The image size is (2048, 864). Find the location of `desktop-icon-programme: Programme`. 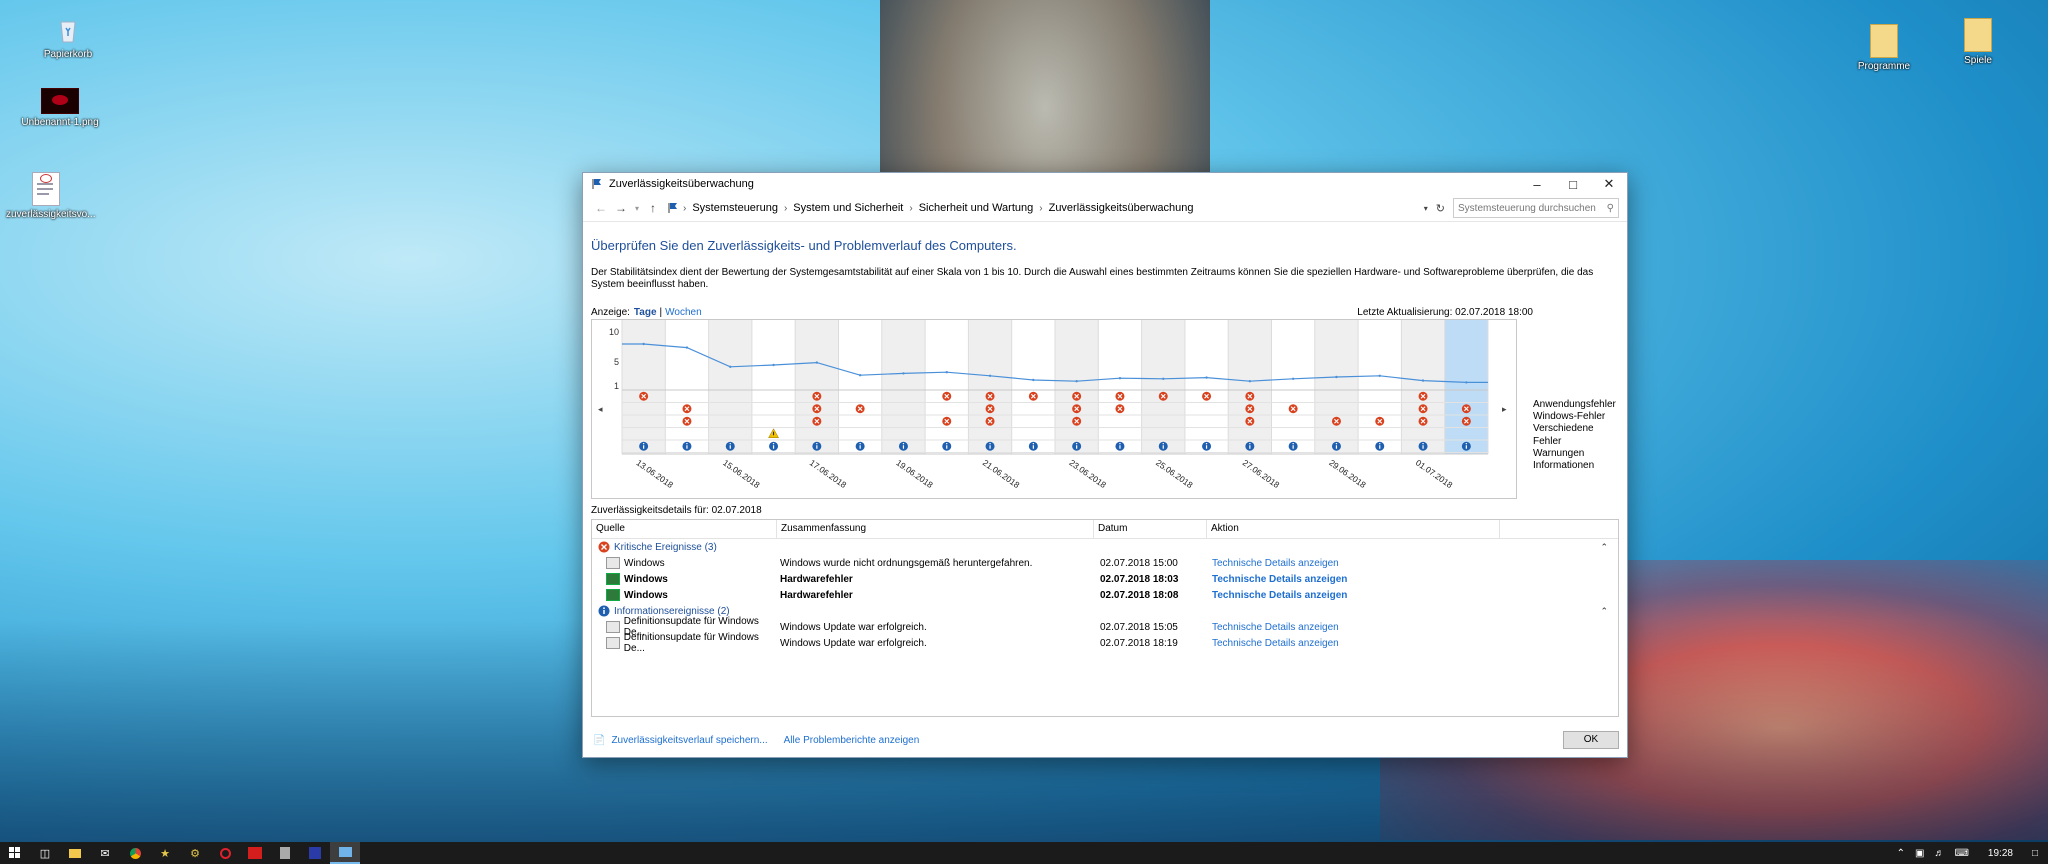

desktop-icon-programme: Programme is located at coordinates (1884, 48).